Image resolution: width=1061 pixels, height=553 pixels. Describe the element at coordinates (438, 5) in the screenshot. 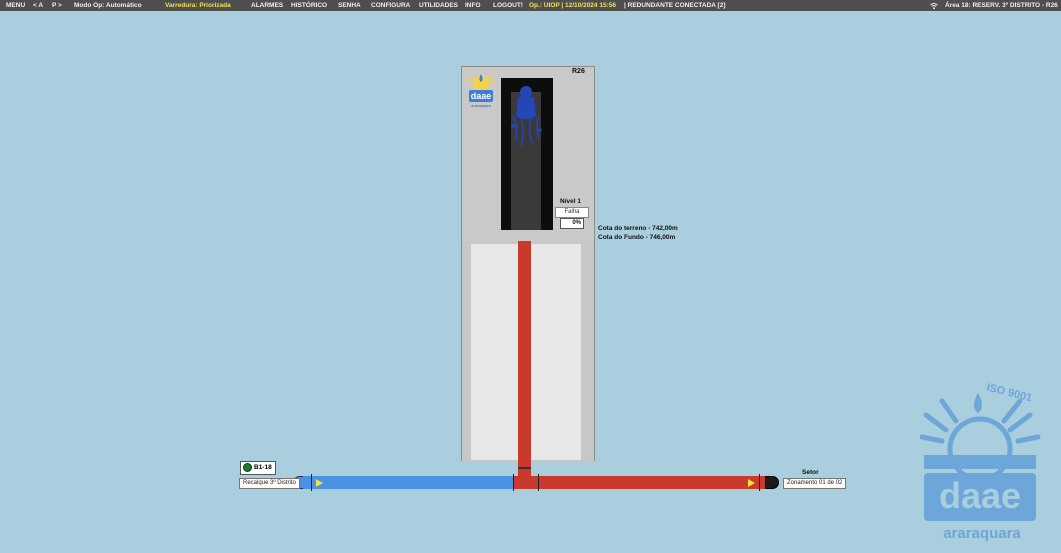

I see `utilities-button: UTILIDADES` at that location.